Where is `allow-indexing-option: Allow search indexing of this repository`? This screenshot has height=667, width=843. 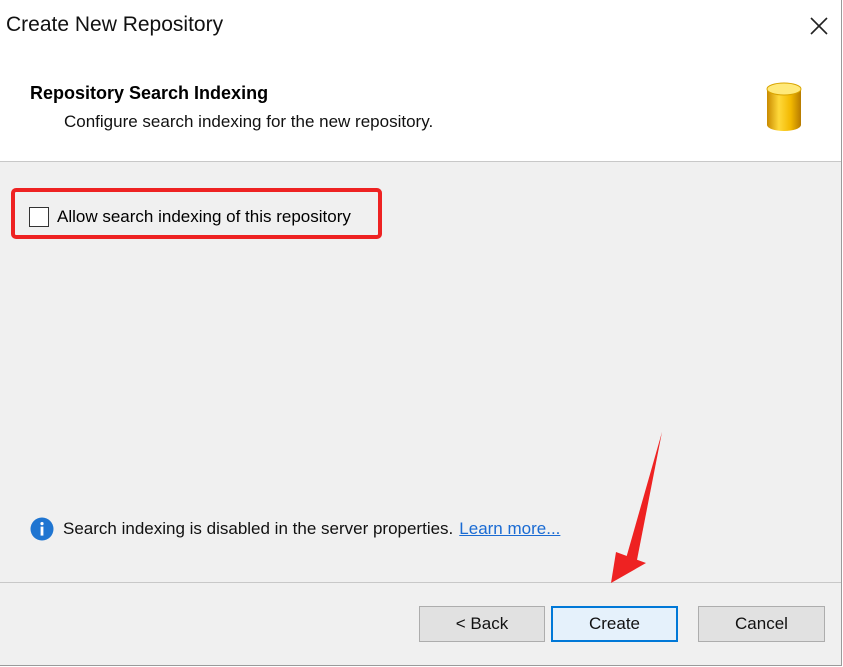 allow-indexing-option: Allow search indexing of this repository is located at coordinates (190, 217).